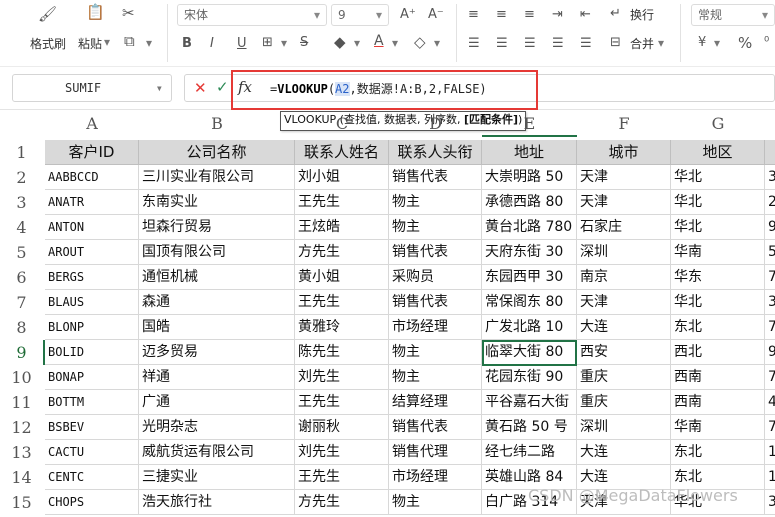 The width and height of the screenshot is (775, 517). What do you see at coordinates (21, 302) in the screenshot?
I see `row-header: 7` at bounding box center [21, 302].